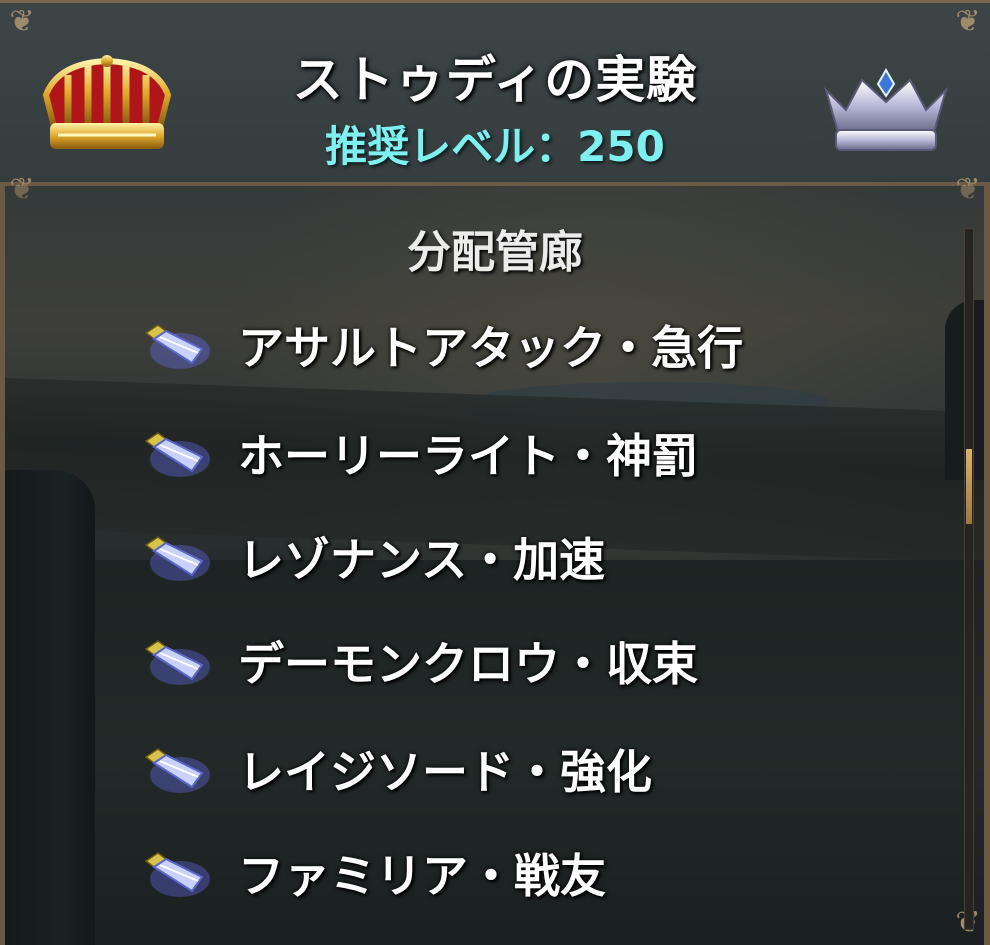  I want to click on panel-frame-right, so click(987, 565).